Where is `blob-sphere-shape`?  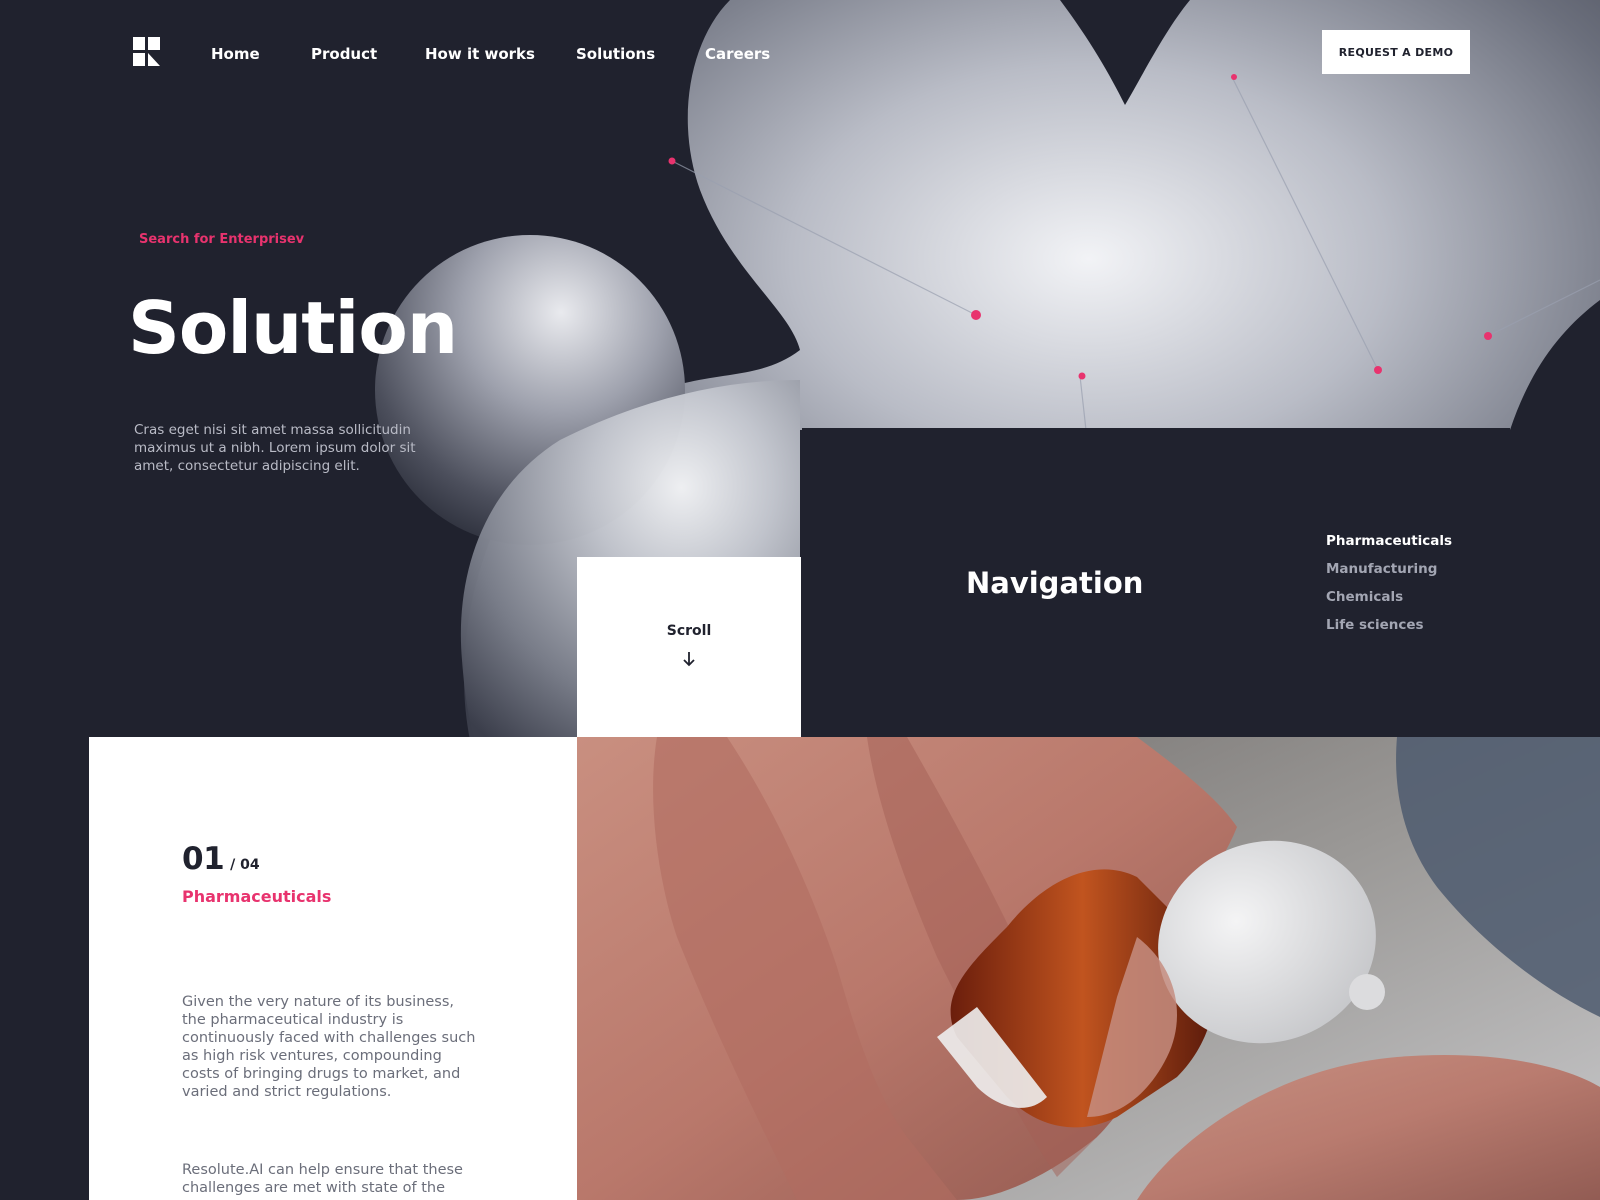 blob-sphere-shape is located at coordinates (530, 390).